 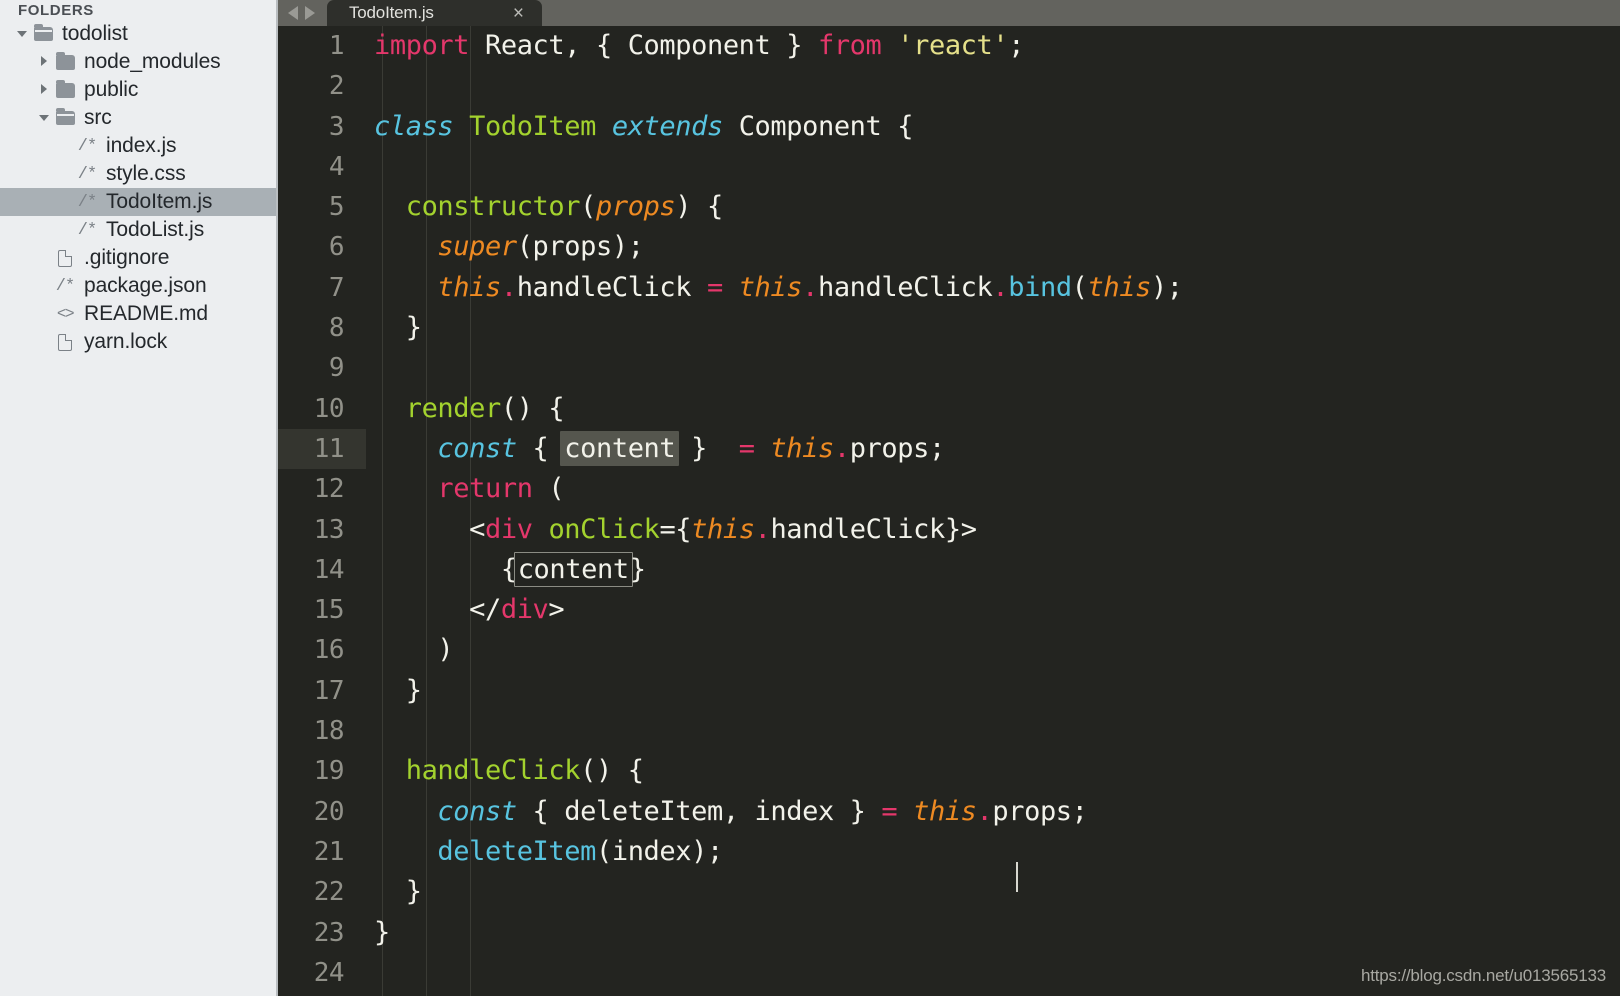 What do you see at coordinates (949, 650) in the screenshot?
I see `code-line: 16 )` at bounding box center [949, 650].